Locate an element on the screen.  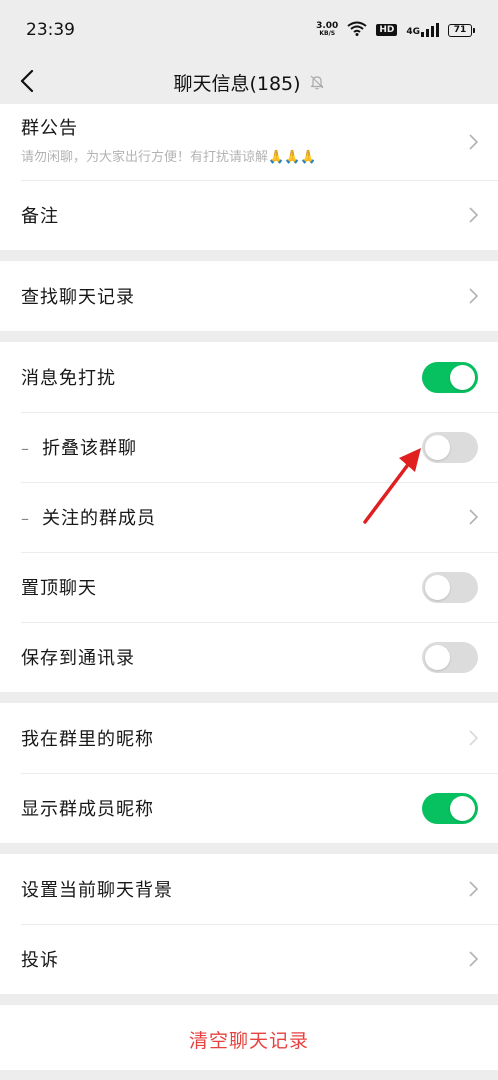
nav-bar: 聊天信息(185) is located at coordinates (249, 82).